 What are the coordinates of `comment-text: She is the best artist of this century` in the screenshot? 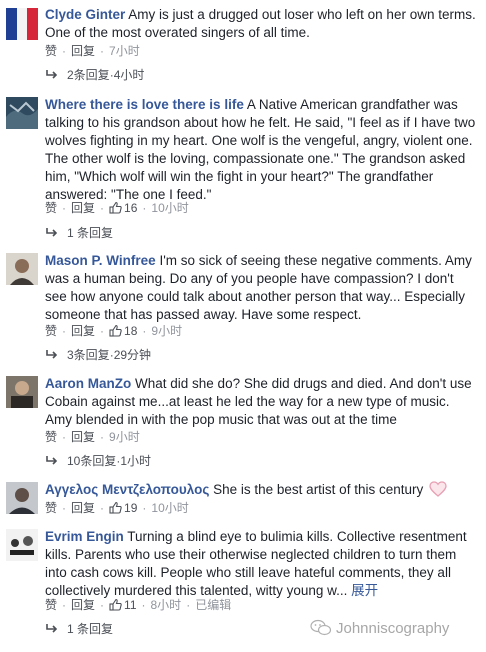 It's located at (318, 489).